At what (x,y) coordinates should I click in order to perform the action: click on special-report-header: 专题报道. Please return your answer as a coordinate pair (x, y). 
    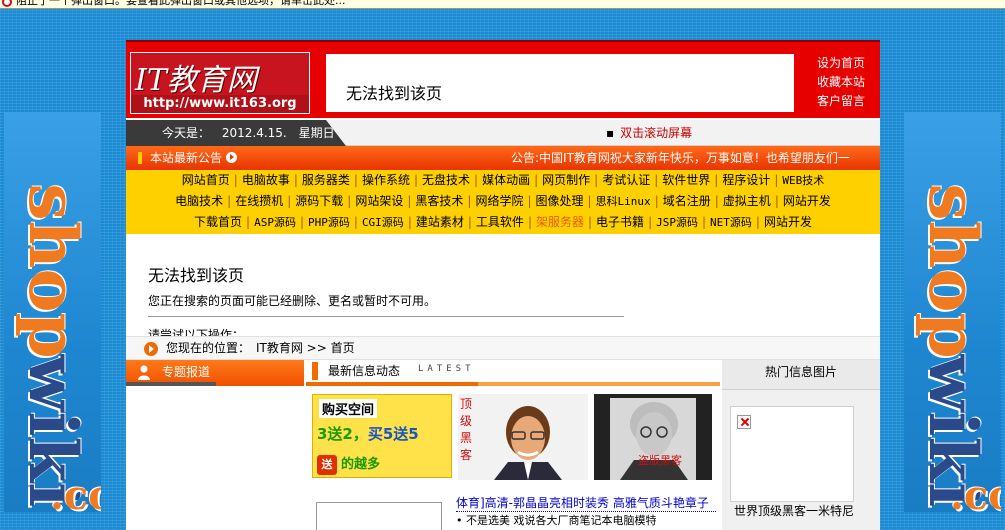
    Looking at the image, I should click on (215, 373).